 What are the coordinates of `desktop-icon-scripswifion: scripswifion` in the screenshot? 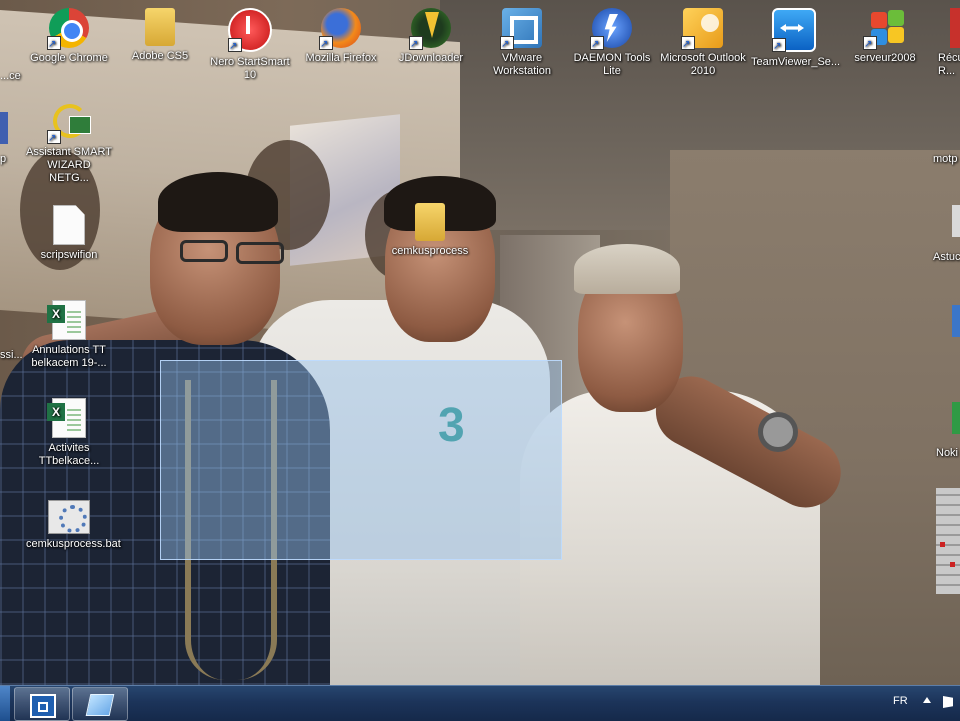 It's located at (69, 233).